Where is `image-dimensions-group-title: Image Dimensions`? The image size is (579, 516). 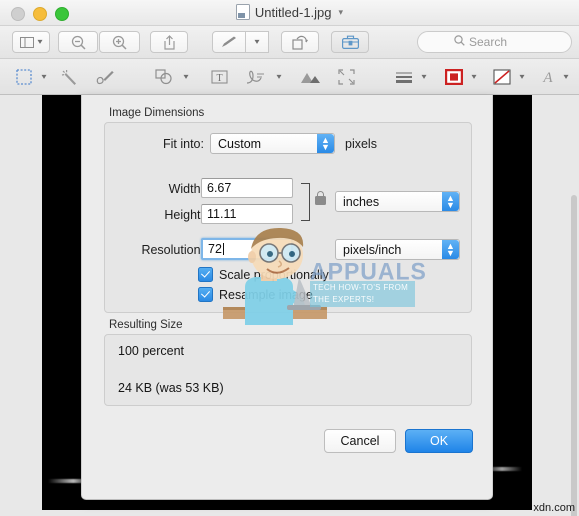
image-dimensions-group-title: Image Dimensions is located at coordinates (157, 113).